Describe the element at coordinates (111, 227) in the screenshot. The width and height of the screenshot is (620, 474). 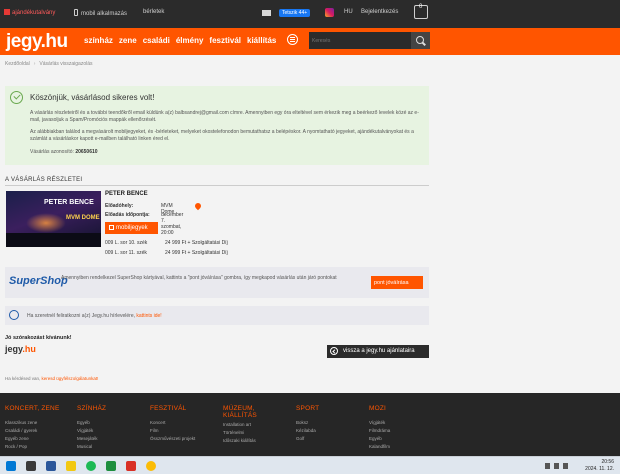
I see `ticket-icon` at that location.